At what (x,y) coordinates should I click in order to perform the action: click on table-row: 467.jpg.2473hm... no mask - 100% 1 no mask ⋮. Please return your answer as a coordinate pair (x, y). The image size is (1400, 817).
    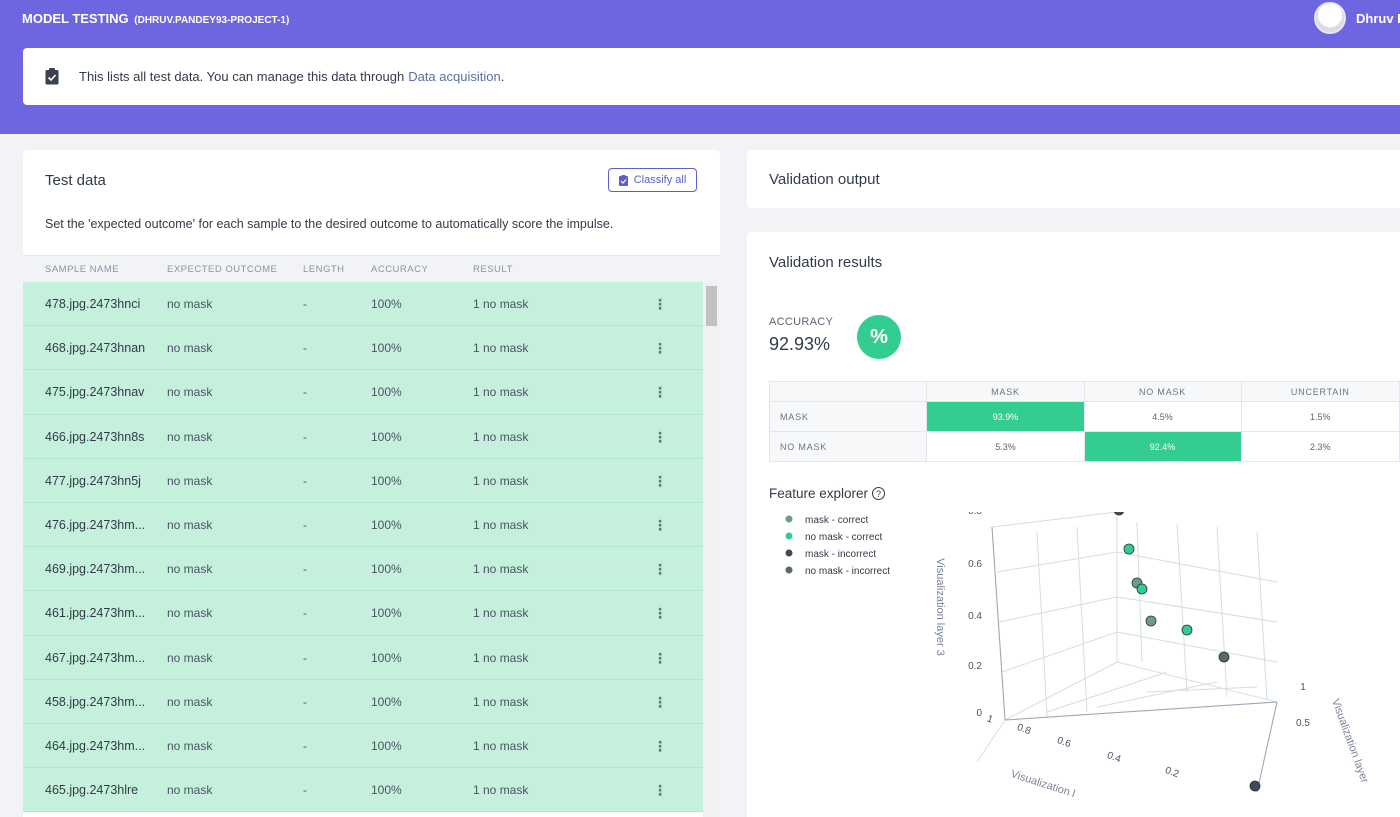
    Looking at the image, I should click on (363, 657).